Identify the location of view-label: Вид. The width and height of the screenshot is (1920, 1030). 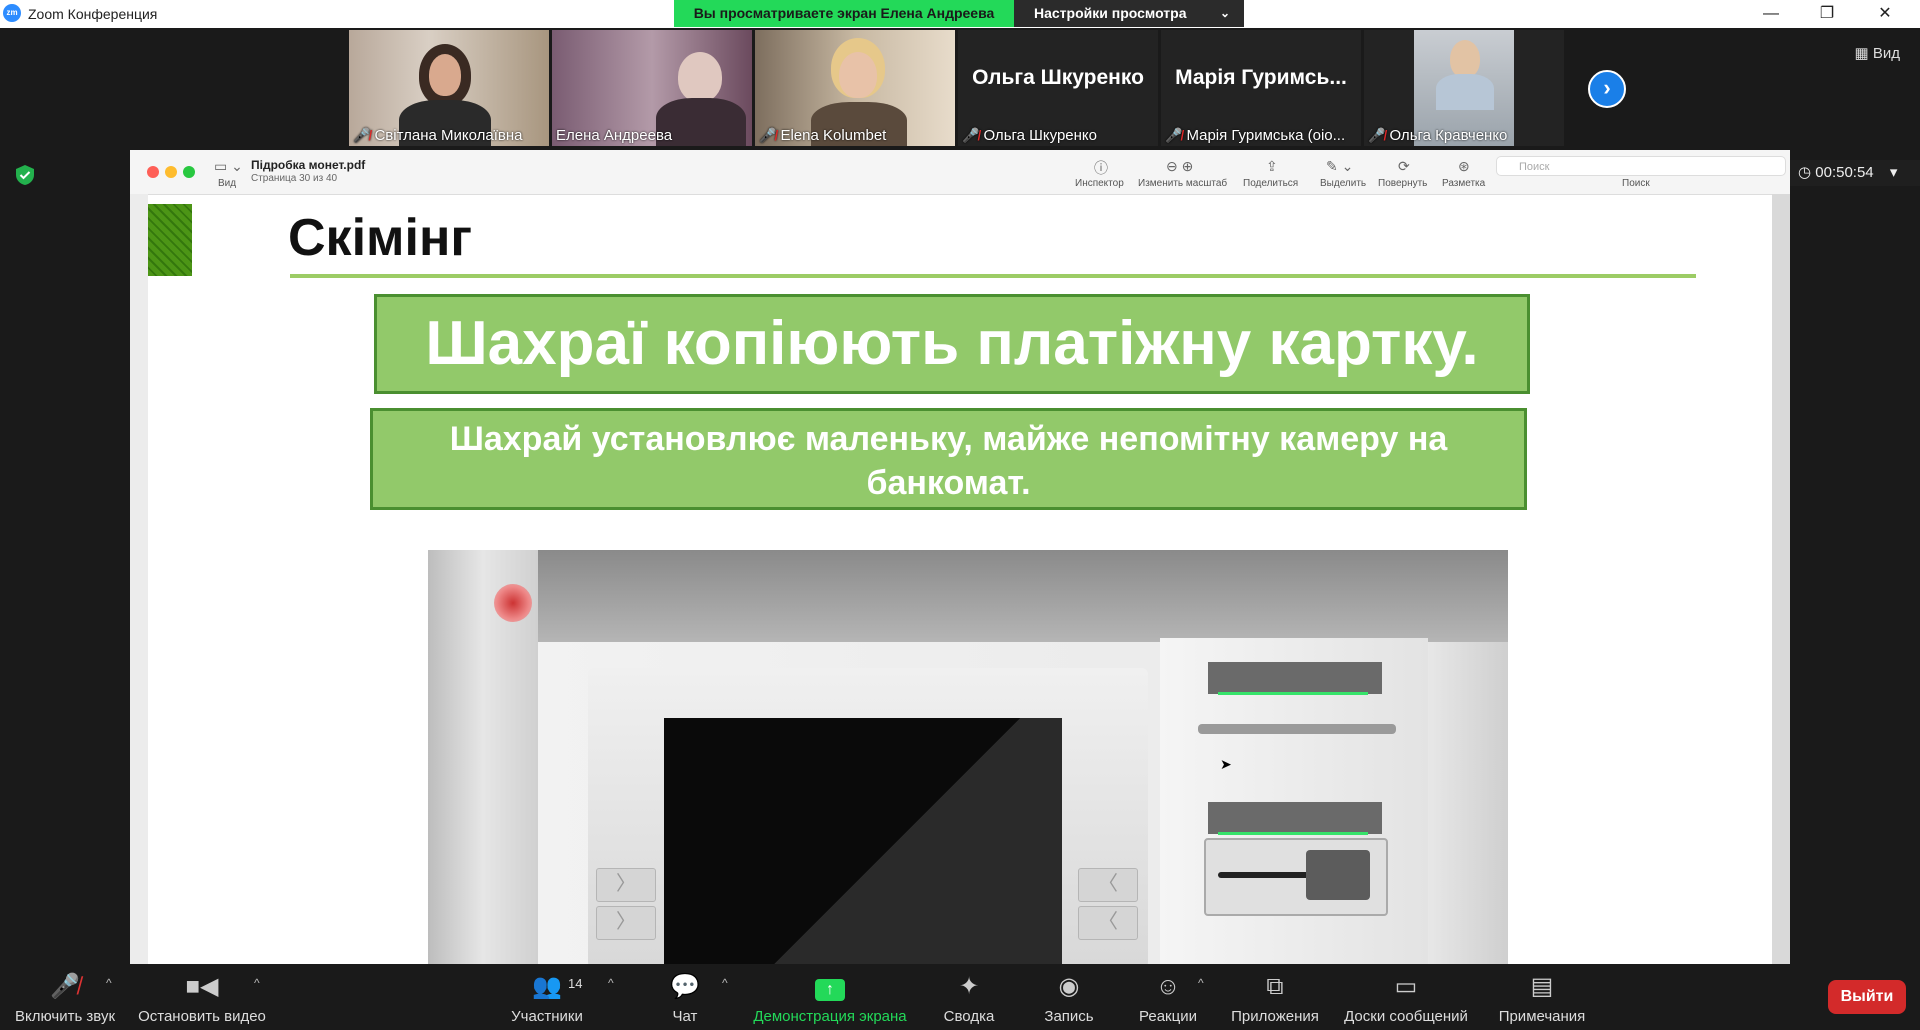
(227, 183).